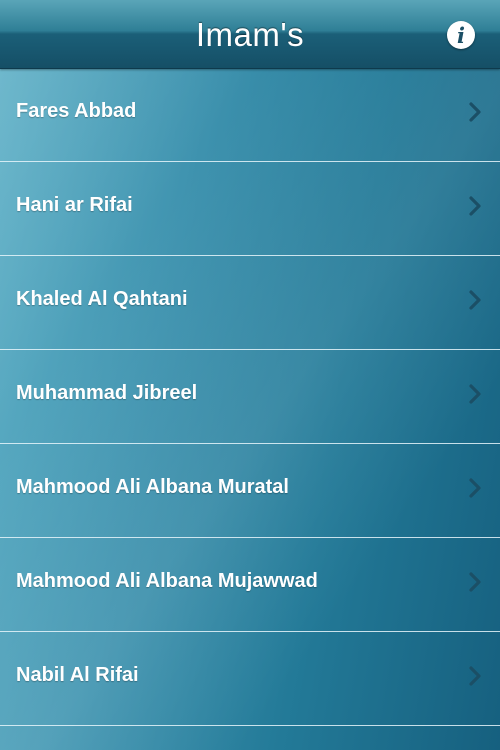  I want to click on list-item: Hani ar Rifai, so click(250, 209).